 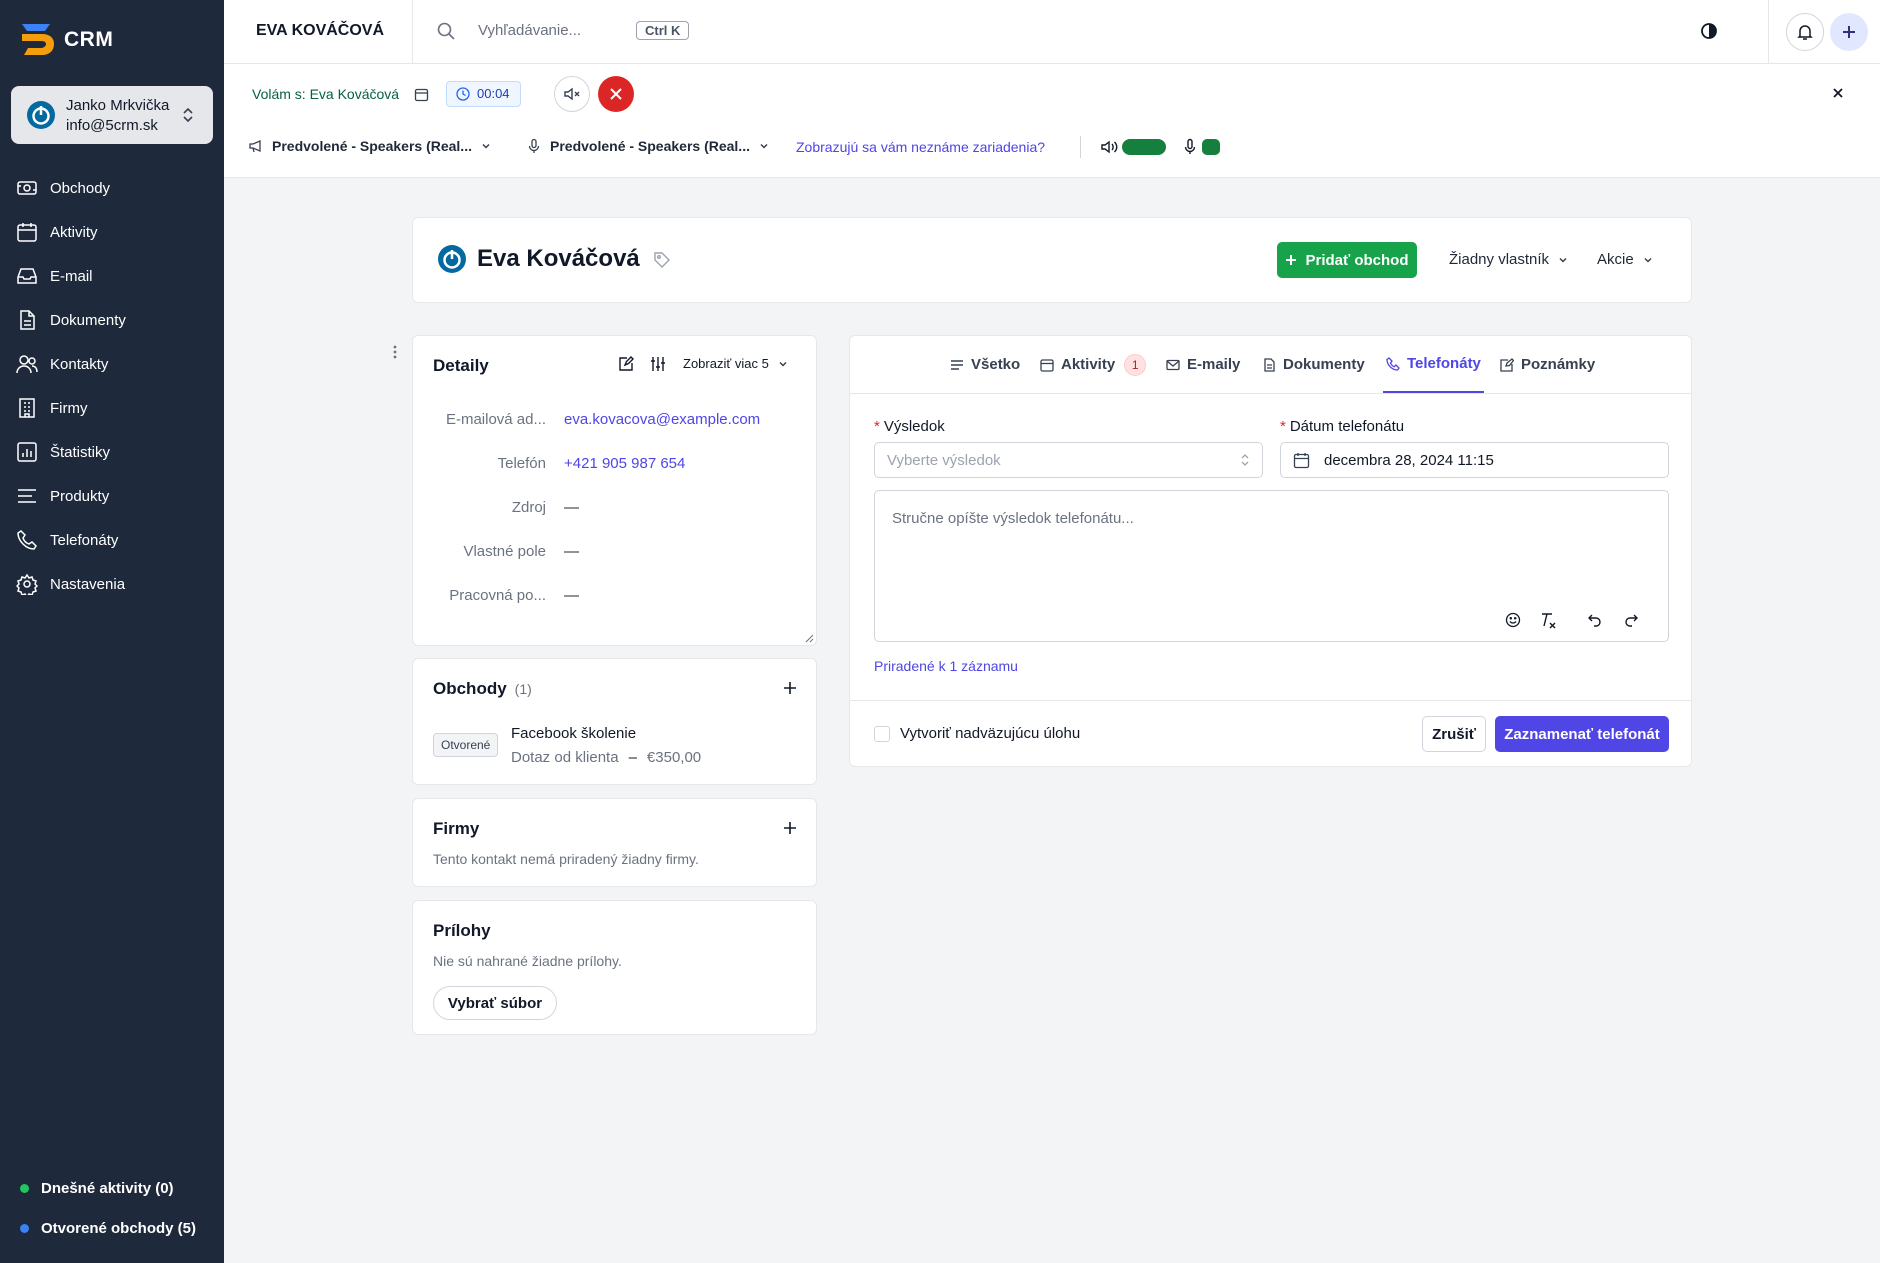 I want to click on tab-emaily: E-maily, so click(x=1203, y=364).